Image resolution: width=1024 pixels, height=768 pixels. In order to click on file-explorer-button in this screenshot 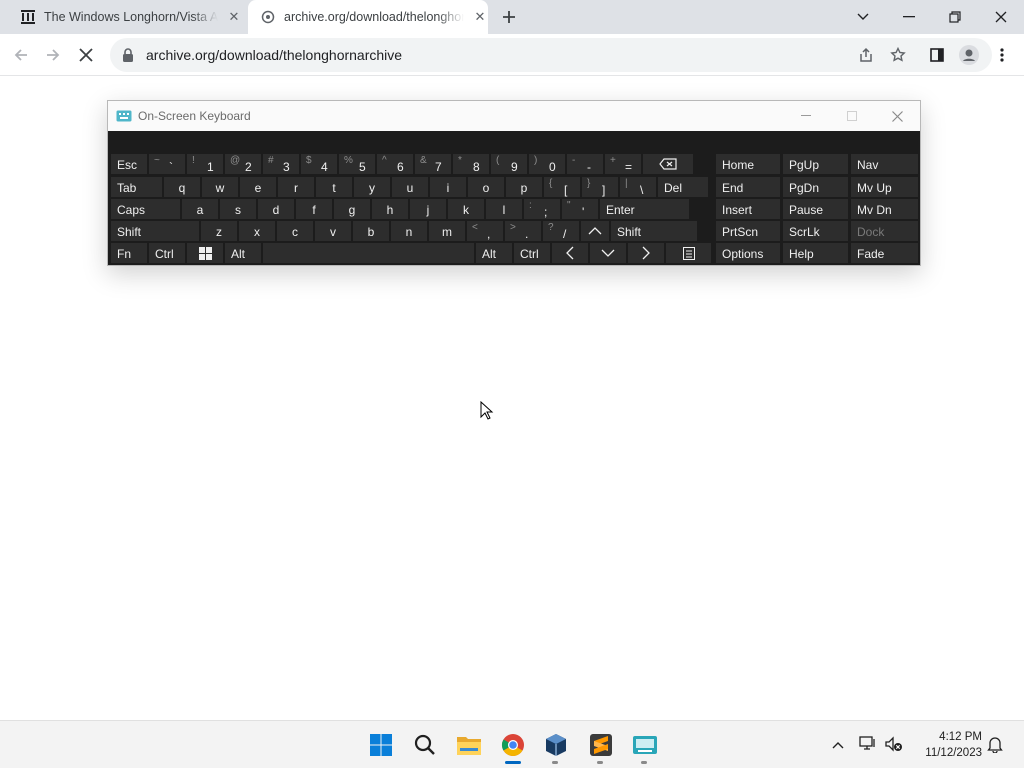, I will do `click(469, 745)`.